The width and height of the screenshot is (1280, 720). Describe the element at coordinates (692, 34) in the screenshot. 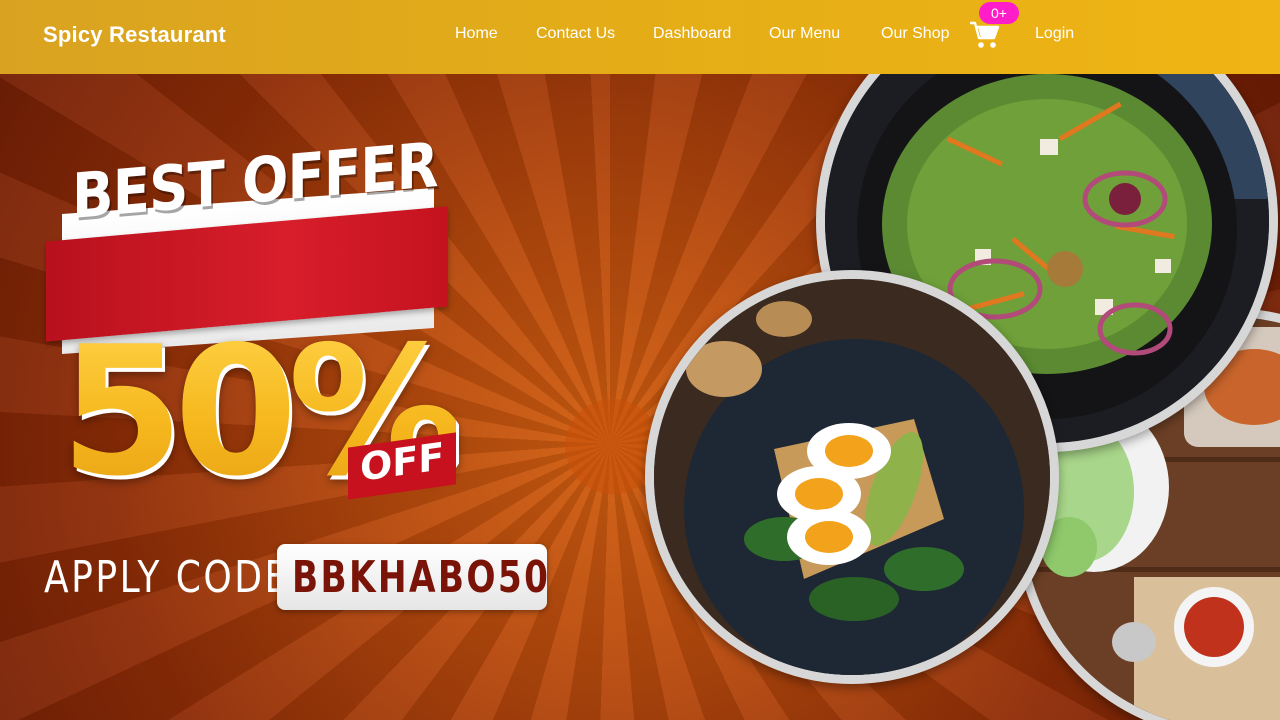

I see `nav-link-dashboard: Dashboard` at that location.